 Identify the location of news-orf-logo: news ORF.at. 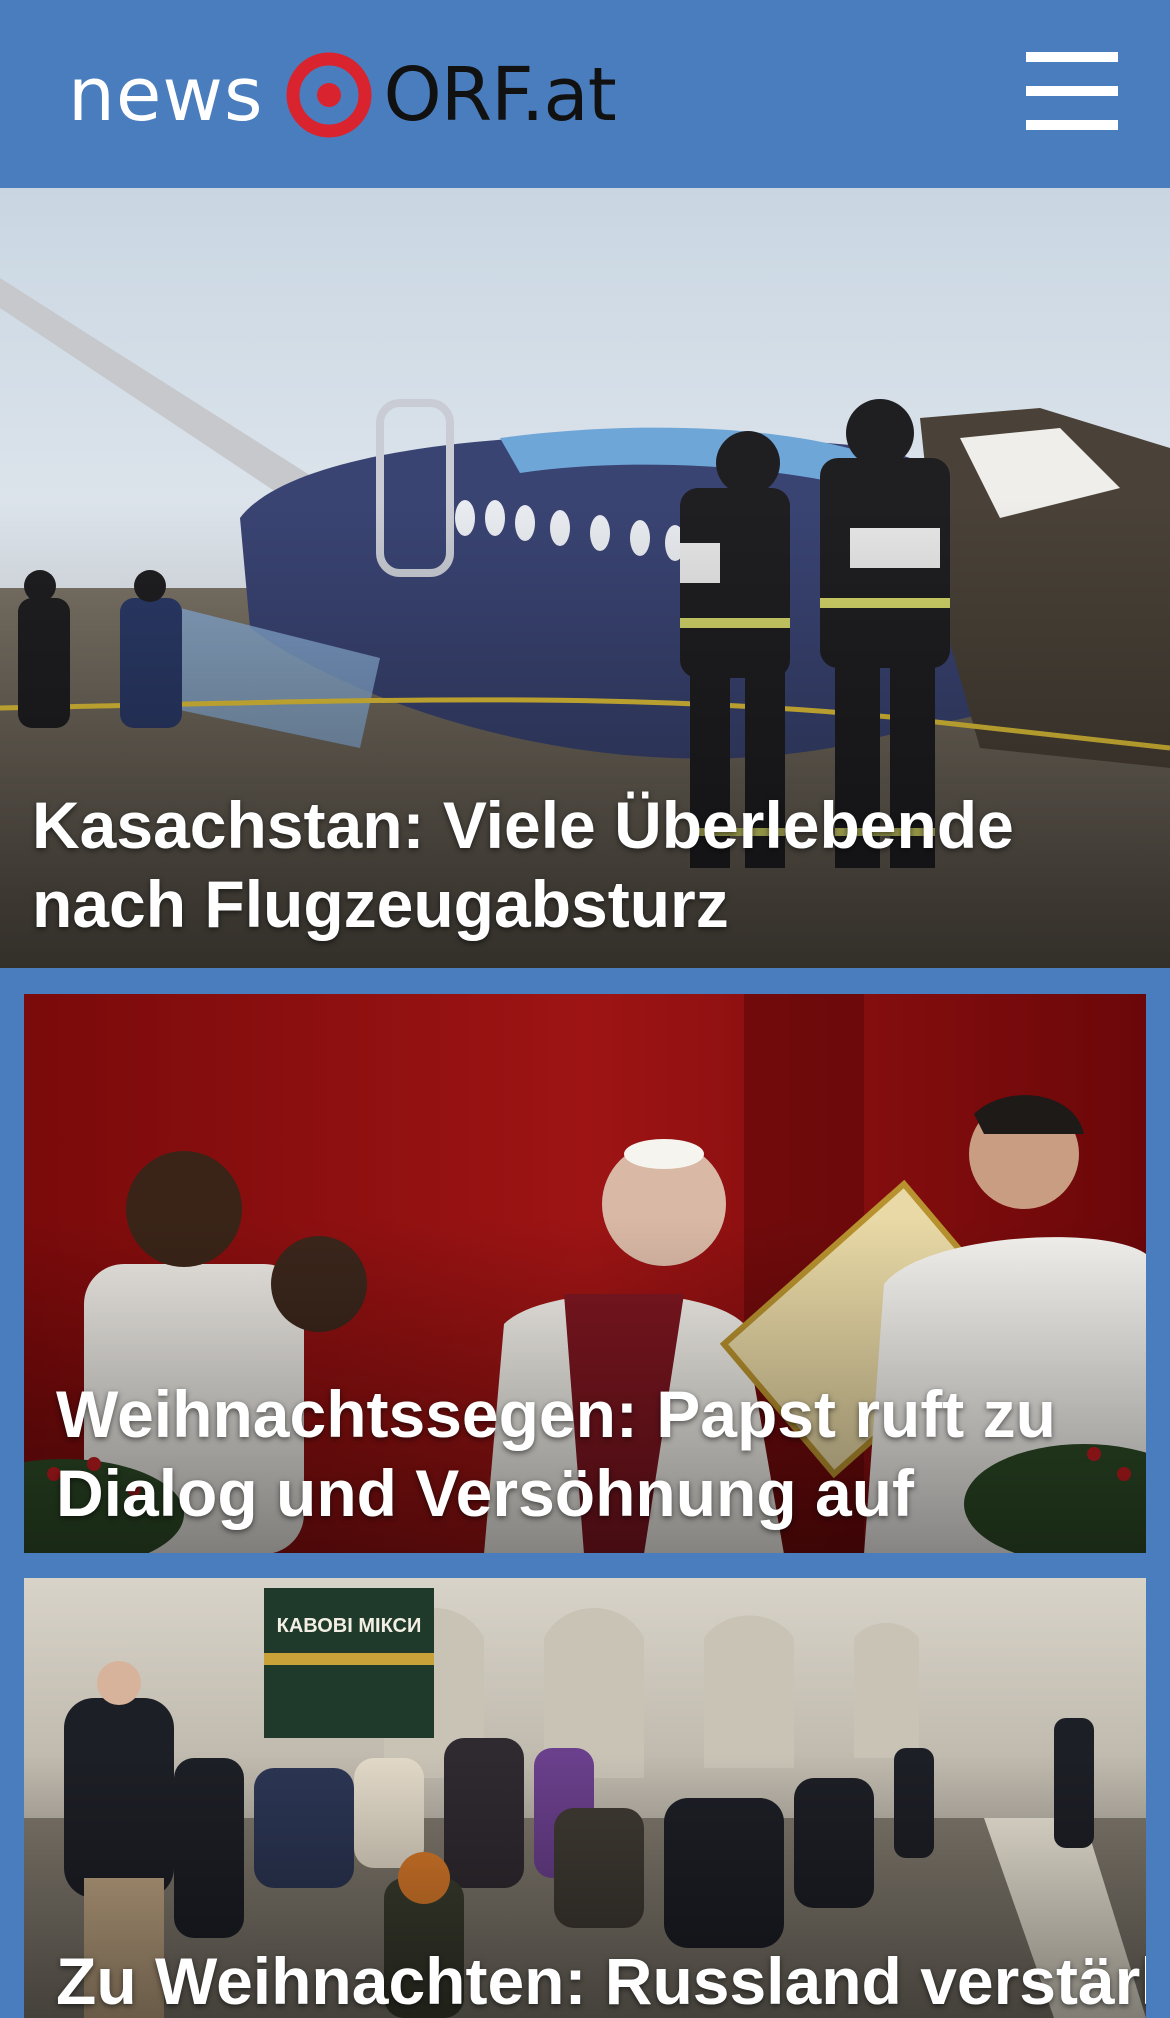
(342, 95).